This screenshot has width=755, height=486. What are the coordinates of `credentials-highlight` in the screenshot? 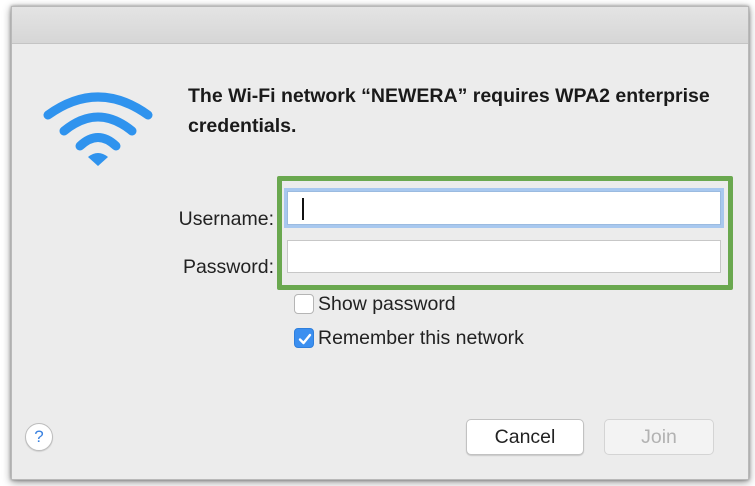 It's located at (505, 233).